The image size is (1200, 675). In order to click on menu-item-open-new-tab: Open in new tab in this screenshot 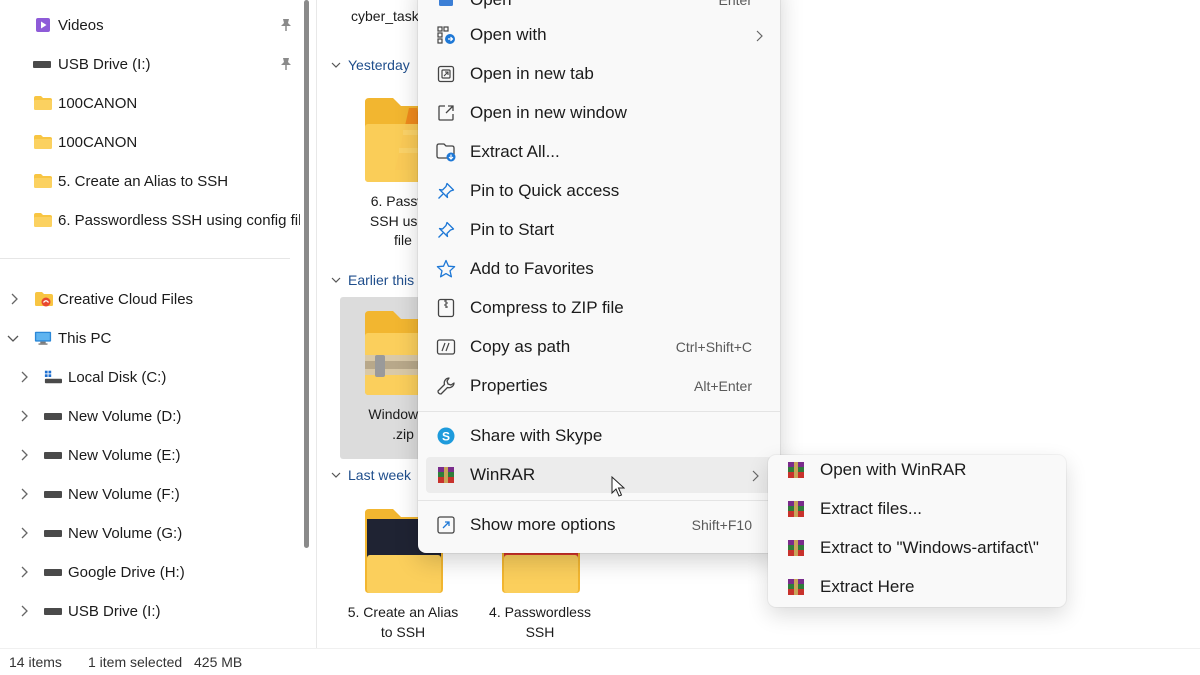, I will do `click(599, 74)`.